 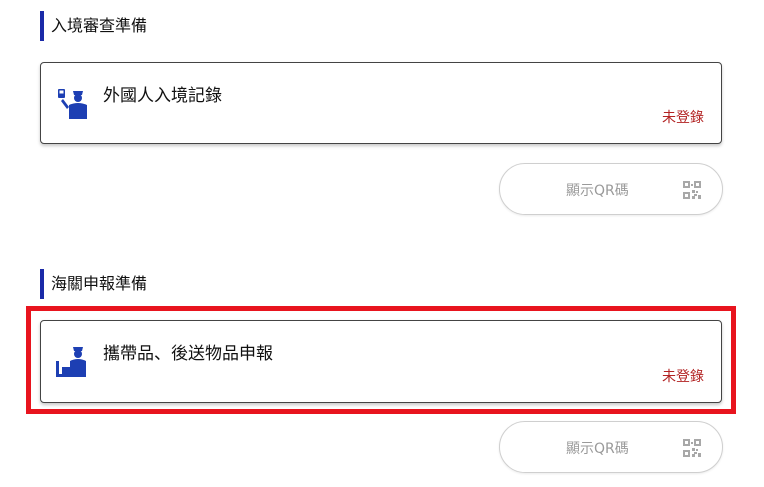 What do you see at coordinates (93, 26) in the screenshot?
I see `section-title-immigration: 入境審查準備` at bounding box center [93, 26].